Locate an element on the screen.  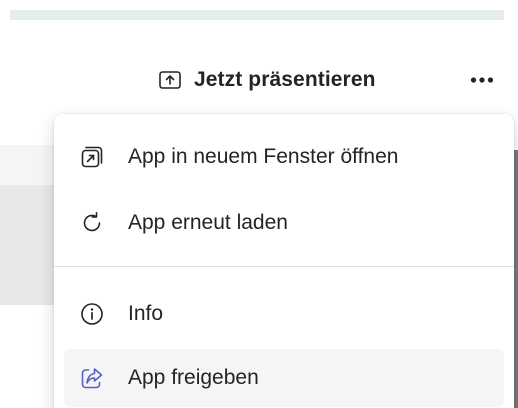
menu-divider is located at coordinates (284, 266).